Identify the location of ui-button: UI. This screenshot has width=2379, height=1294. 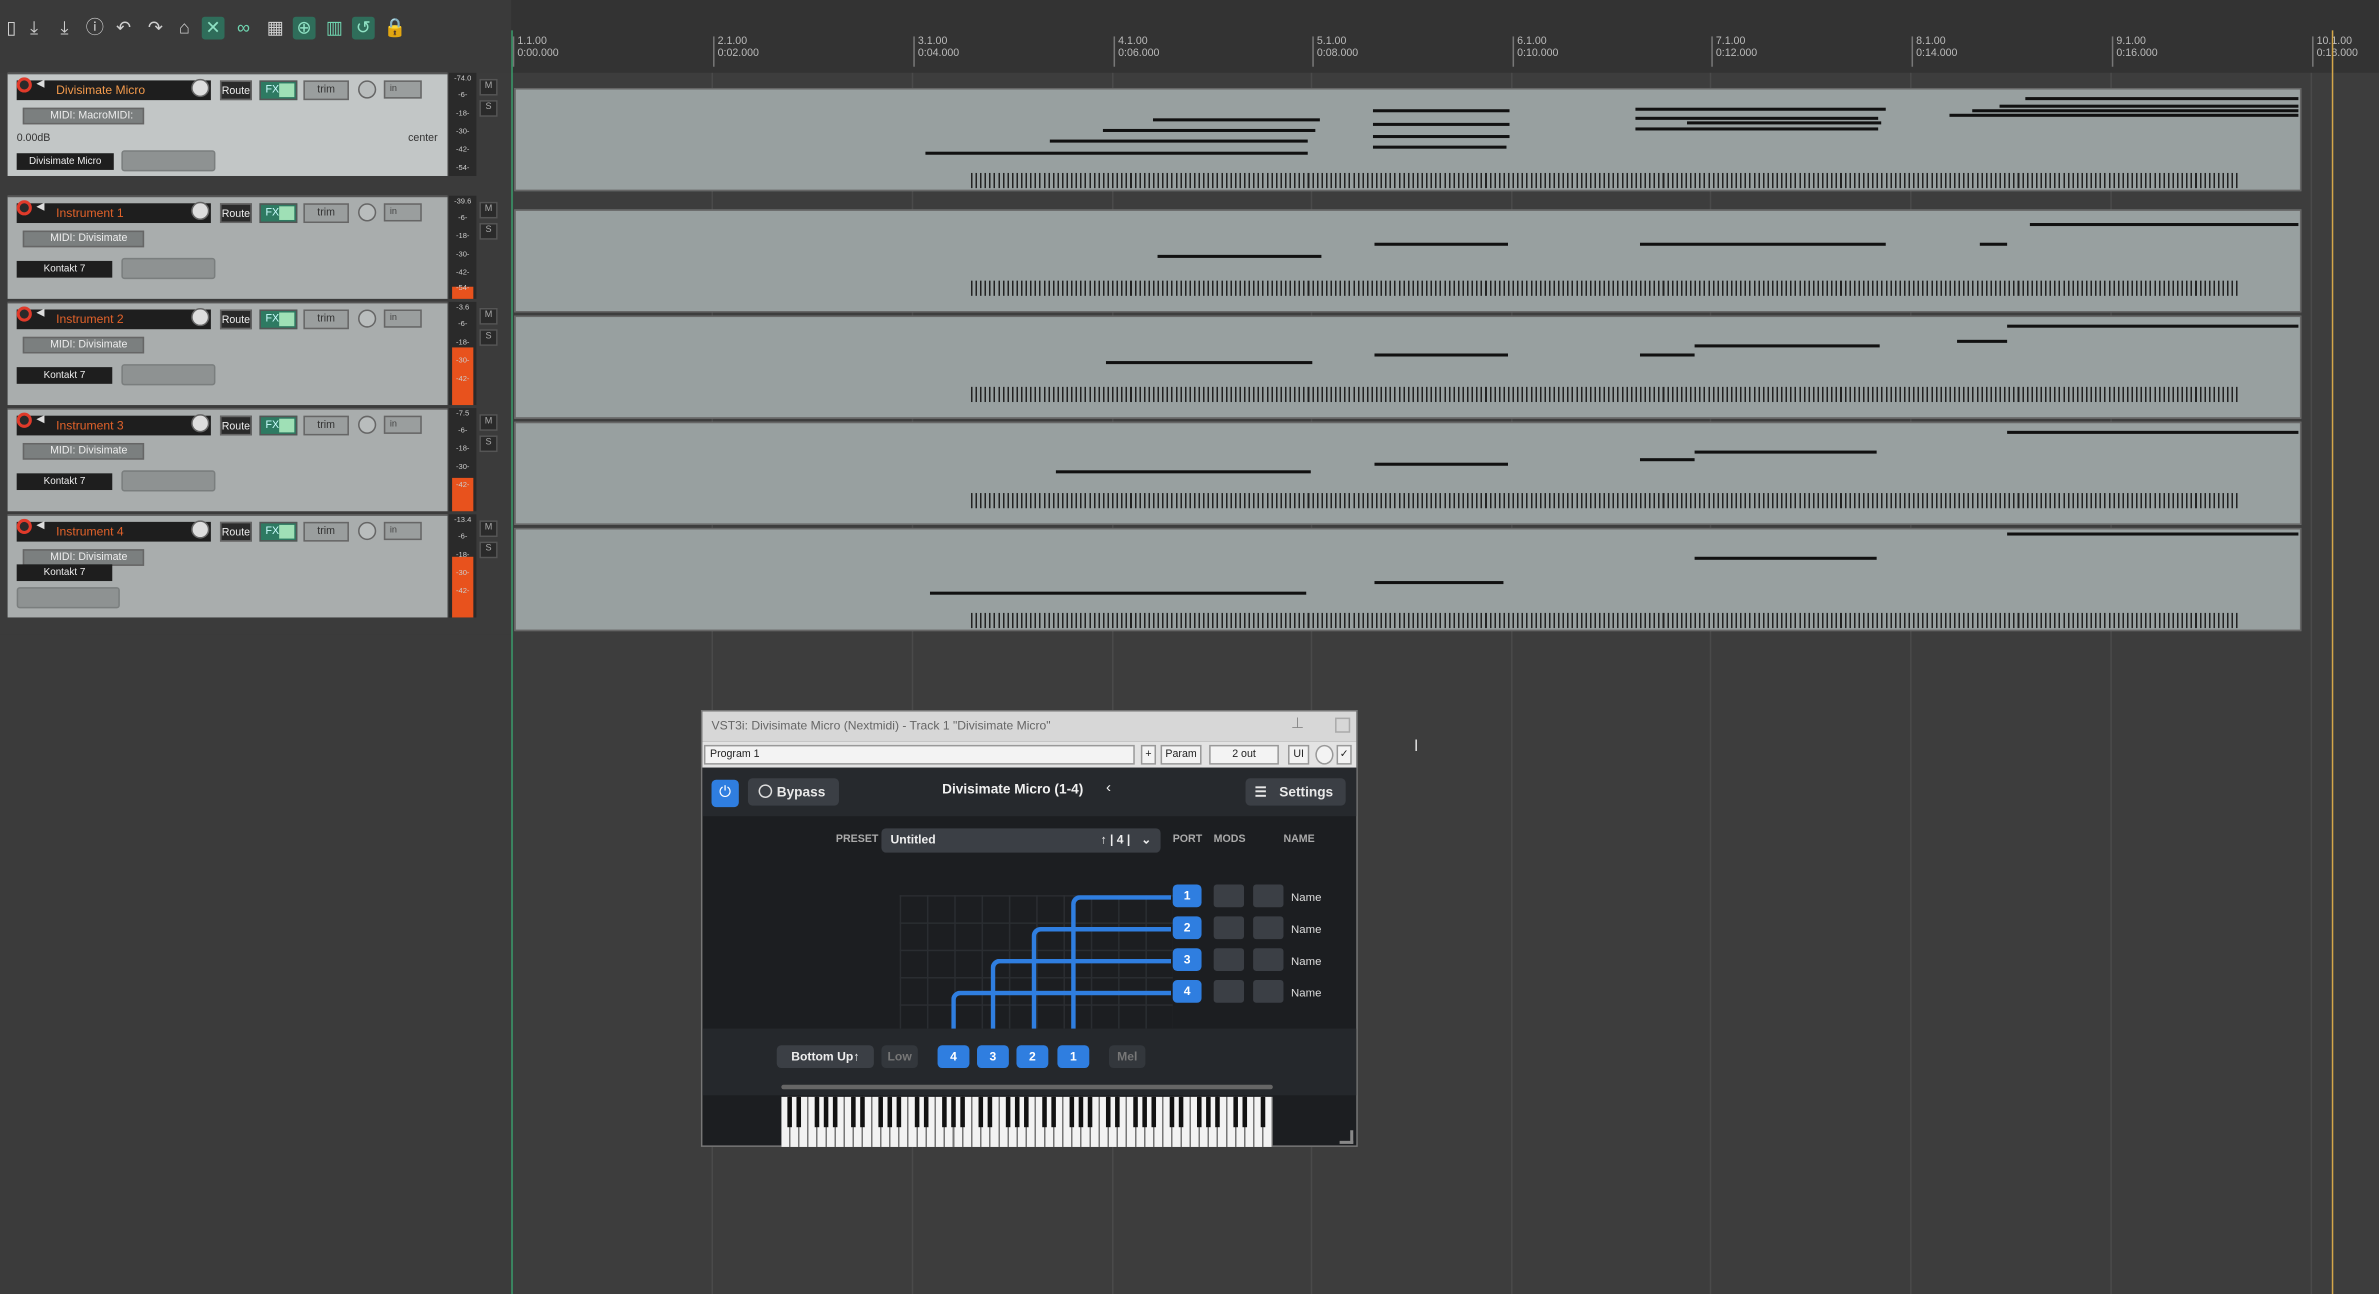
(1299, 754).